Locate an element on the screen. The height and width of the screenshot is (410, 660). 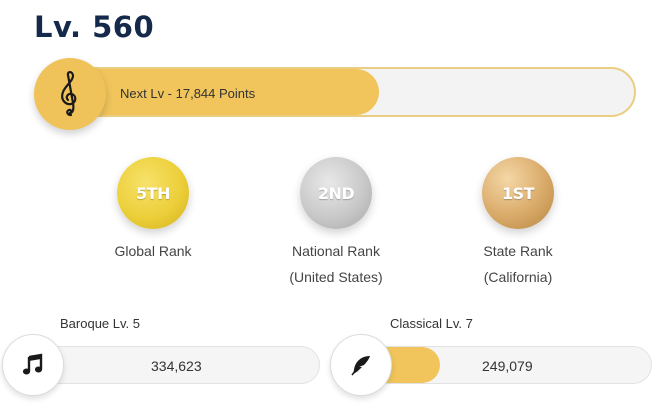
category-title-baroque: Baroque Lv. 5 is located at coordinates (100, 323).